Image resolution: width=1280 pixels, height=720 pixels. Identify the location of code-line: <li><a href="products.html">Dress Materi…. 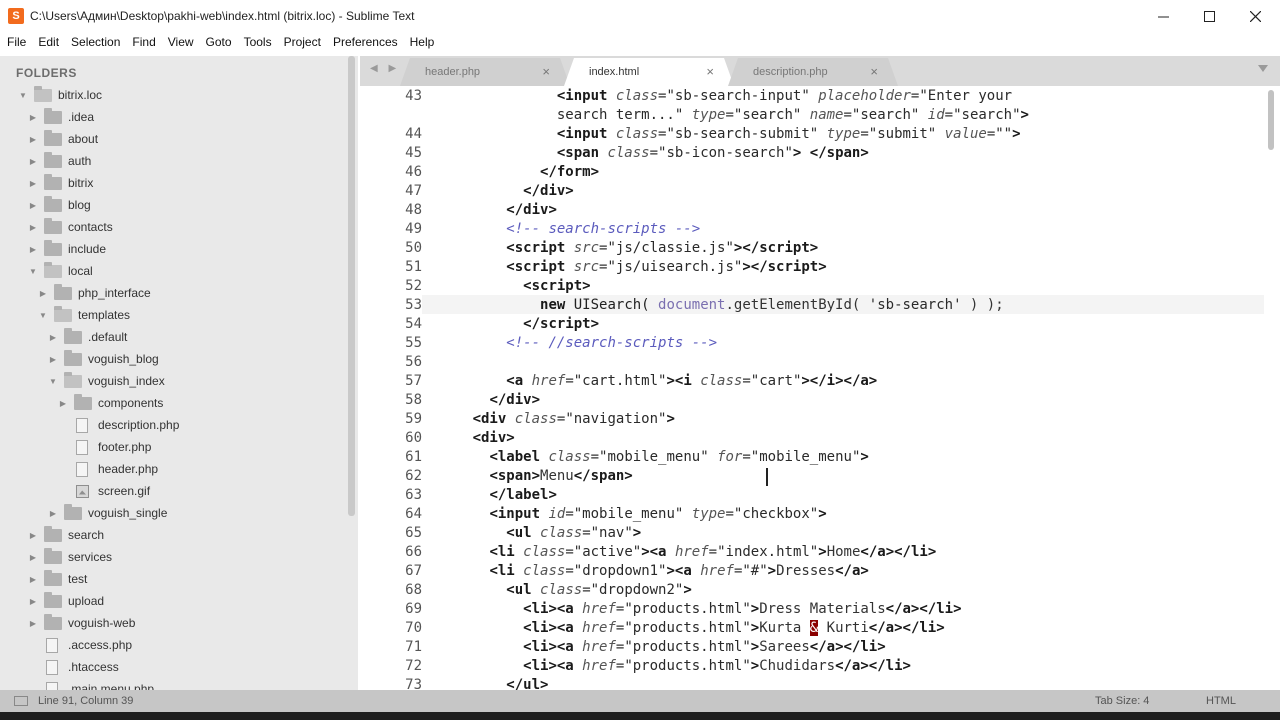
(691, 609).